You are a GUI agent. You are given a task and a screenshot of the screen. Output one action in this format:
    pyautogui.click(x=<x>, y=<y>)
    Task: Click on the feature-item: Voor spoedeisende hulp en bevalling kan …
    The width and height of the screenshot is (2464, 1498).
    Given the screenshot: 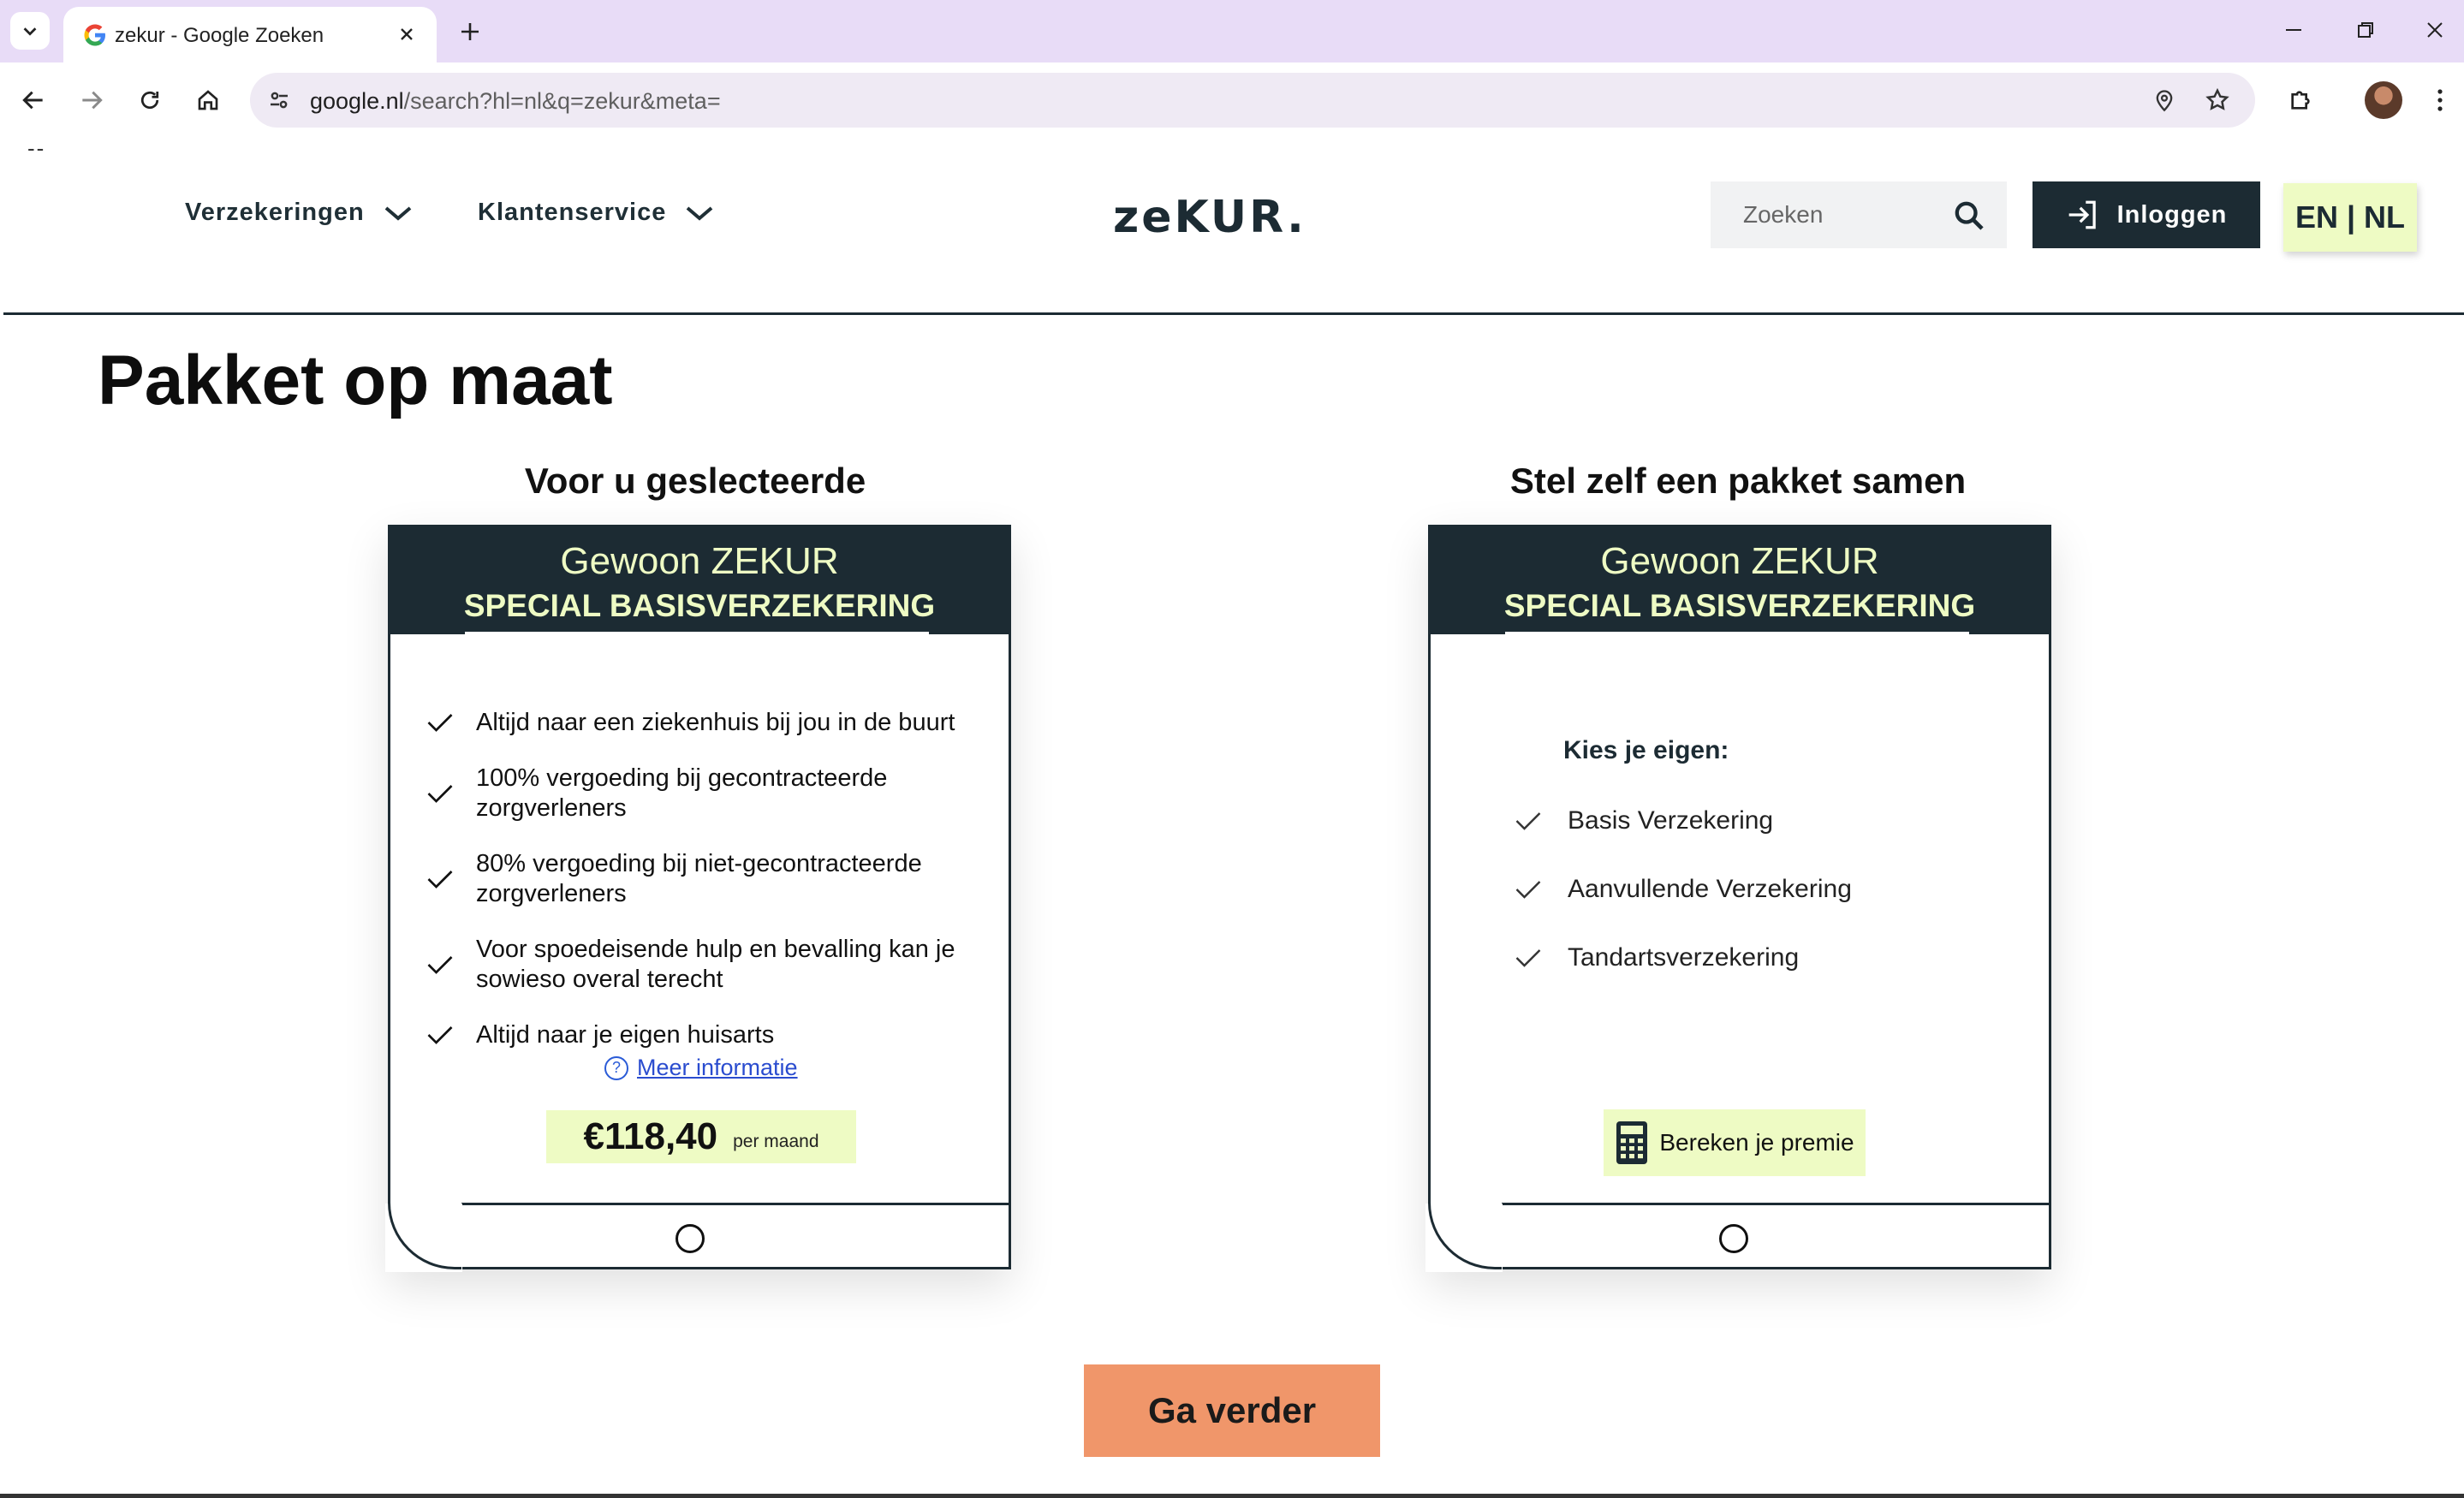 What is the action you would take?
    pyautogui.click(x=699, y=965)
    